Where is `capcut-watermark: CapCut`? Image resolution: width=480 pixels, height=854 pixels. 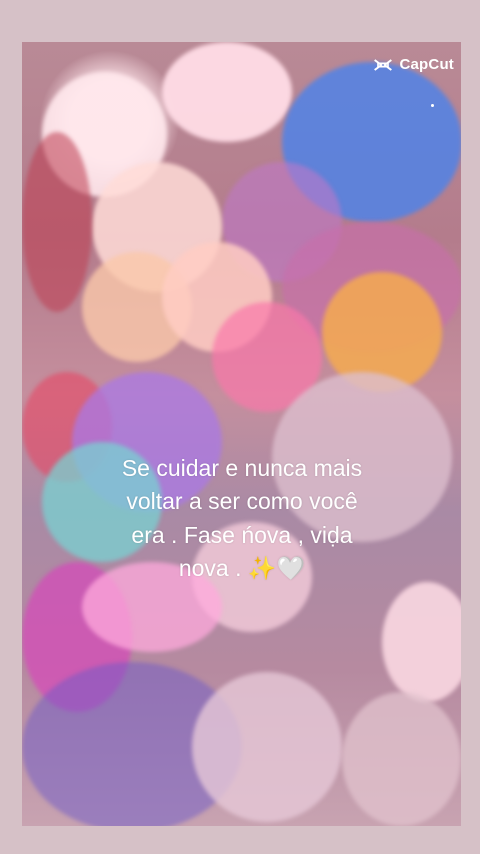
capcut-watermark: CapCut is located at coordinates (413, 64).